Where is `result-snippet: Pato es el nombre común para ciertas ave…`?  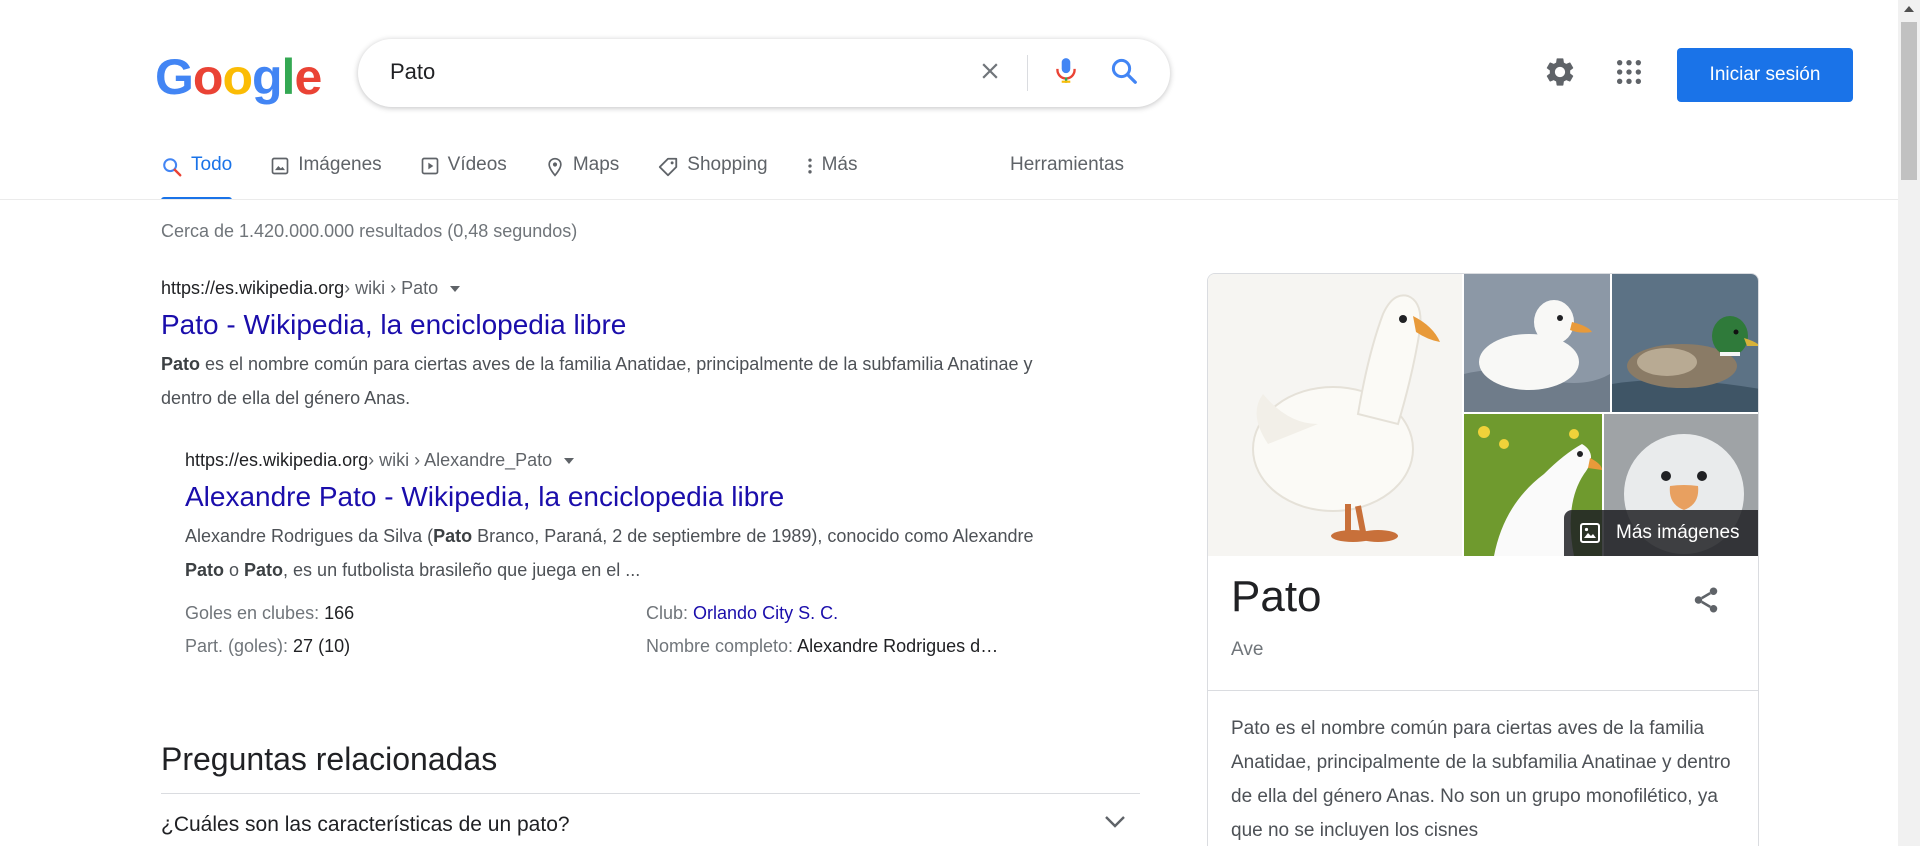
result-snippet: Pato es el nombre común para ciertas ave… is located at coordinates (597, 381).